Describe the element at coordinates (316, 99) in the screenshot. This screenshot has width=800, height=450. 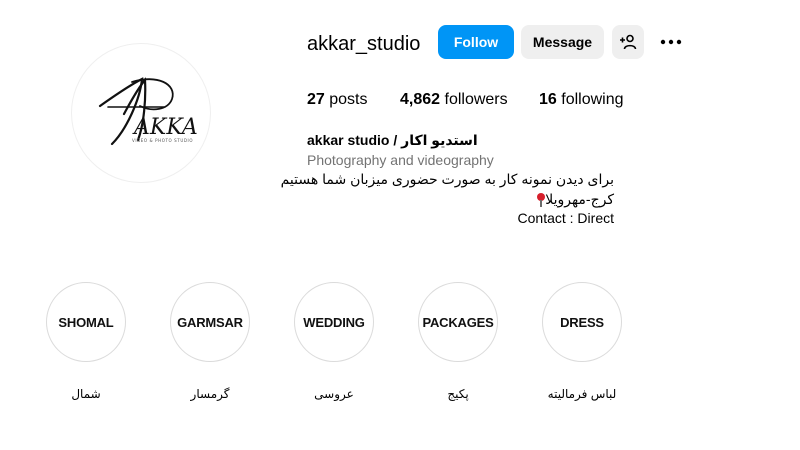
I see `posts-count: 27` at that location.